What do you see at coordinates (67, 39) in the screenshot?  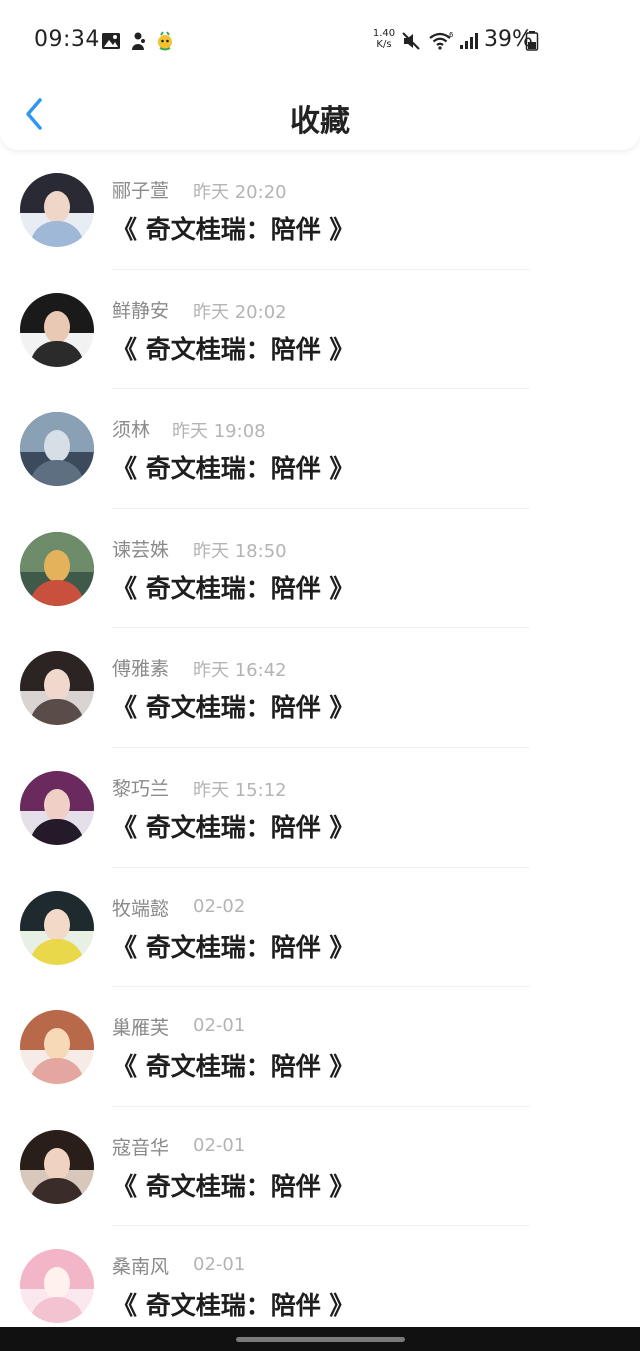 I see `status-time: 09:34` at bounding box center [67, 39].